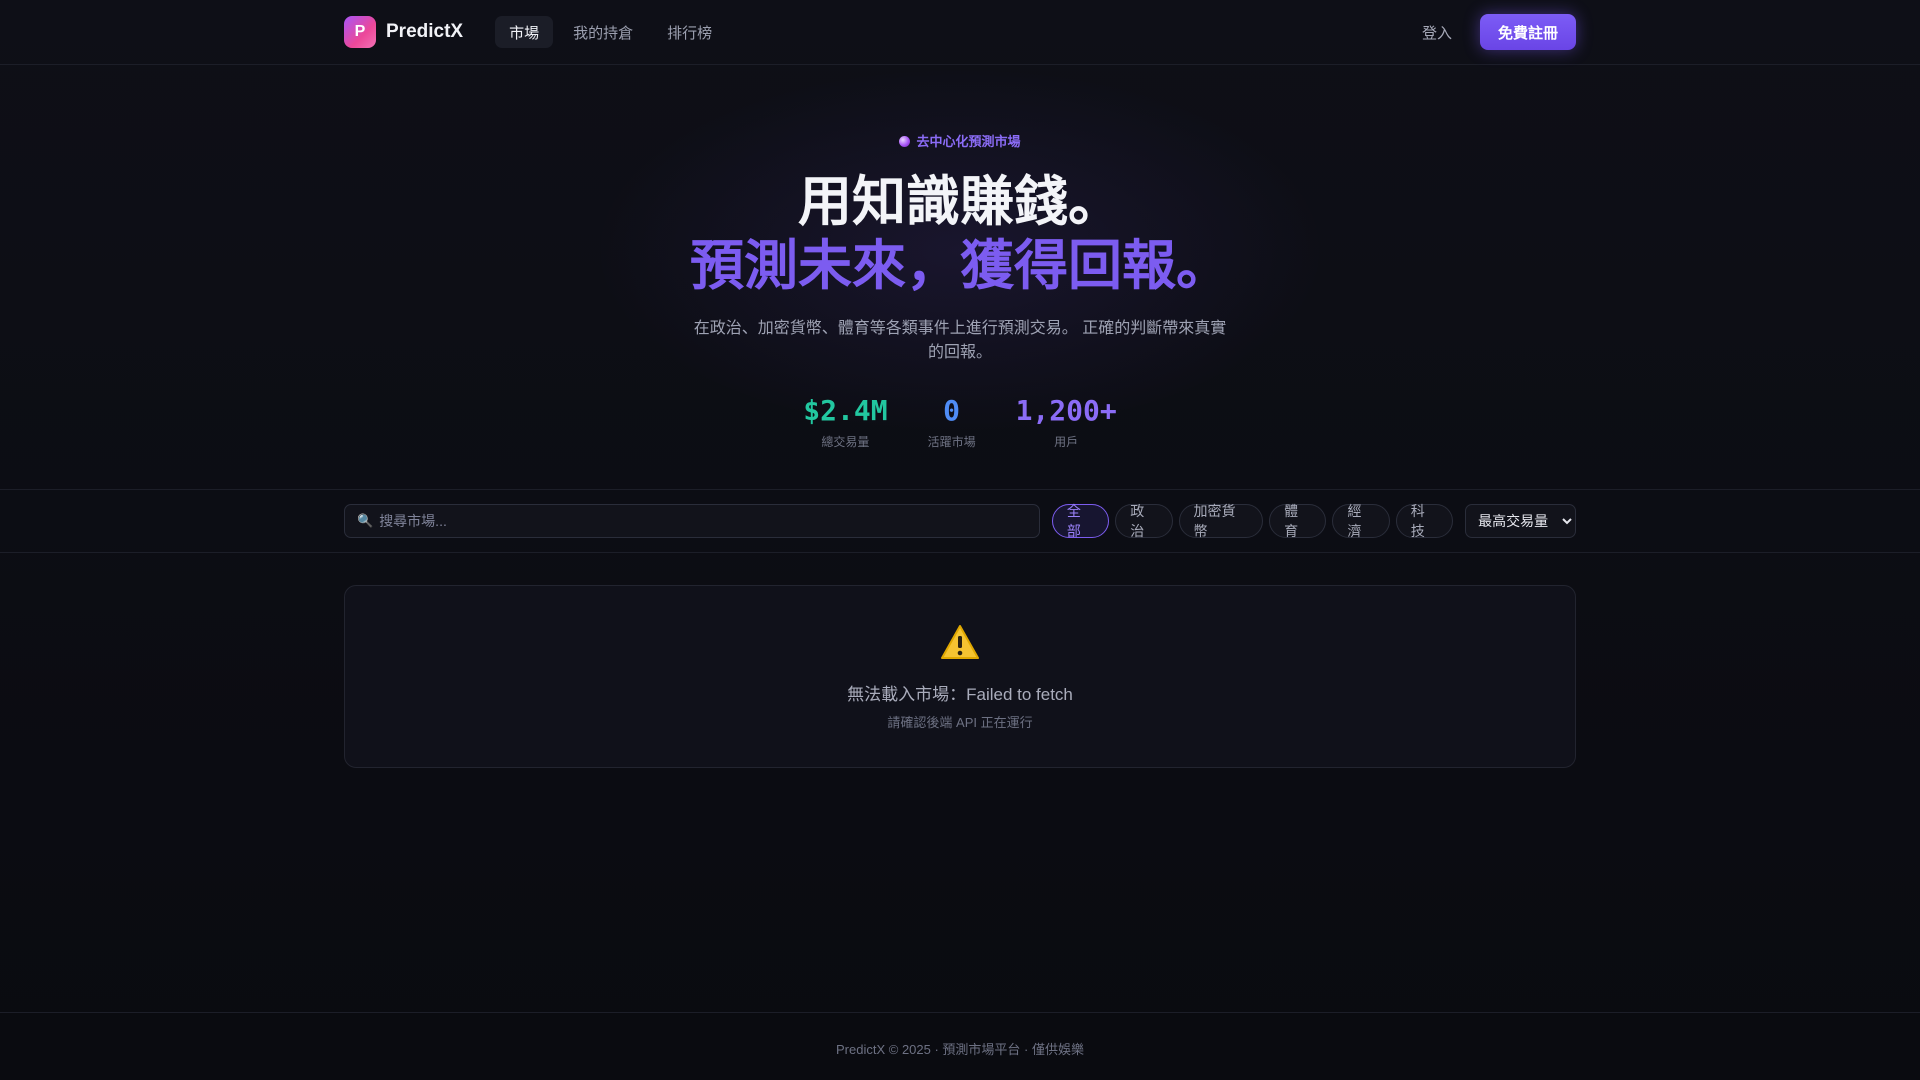 The height and width of the screenshot is (1080, 1920). I want to click on hero-badge-label: 去中心化預測市場, so click(968, 141).